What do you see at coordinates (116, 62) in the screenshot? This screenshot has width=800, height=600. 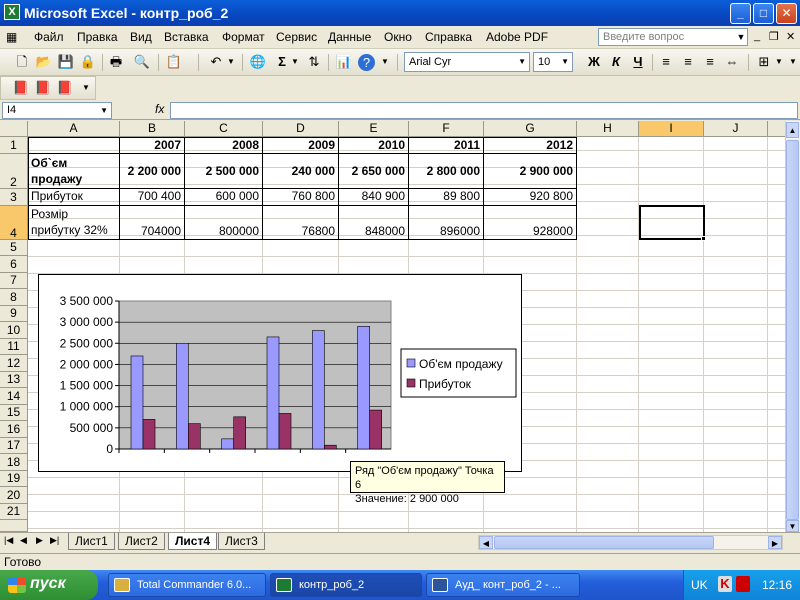 I see `print-icon: 🖶` at bounding box center [116, 62].